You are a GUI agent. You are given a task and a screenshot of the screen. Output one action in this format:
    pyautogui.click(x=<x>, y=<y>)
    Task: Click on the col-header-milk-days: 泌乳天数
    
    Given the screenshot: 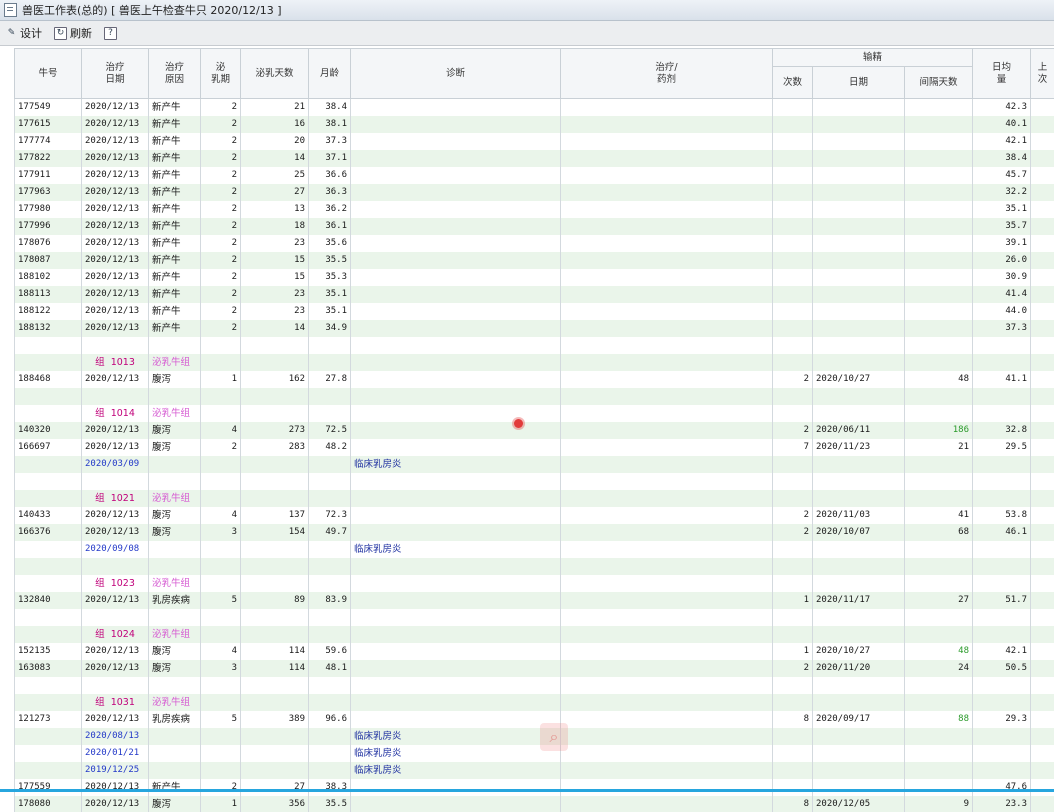 What is the action you would take?
    pyautogui.click(x=274, y=73)
    